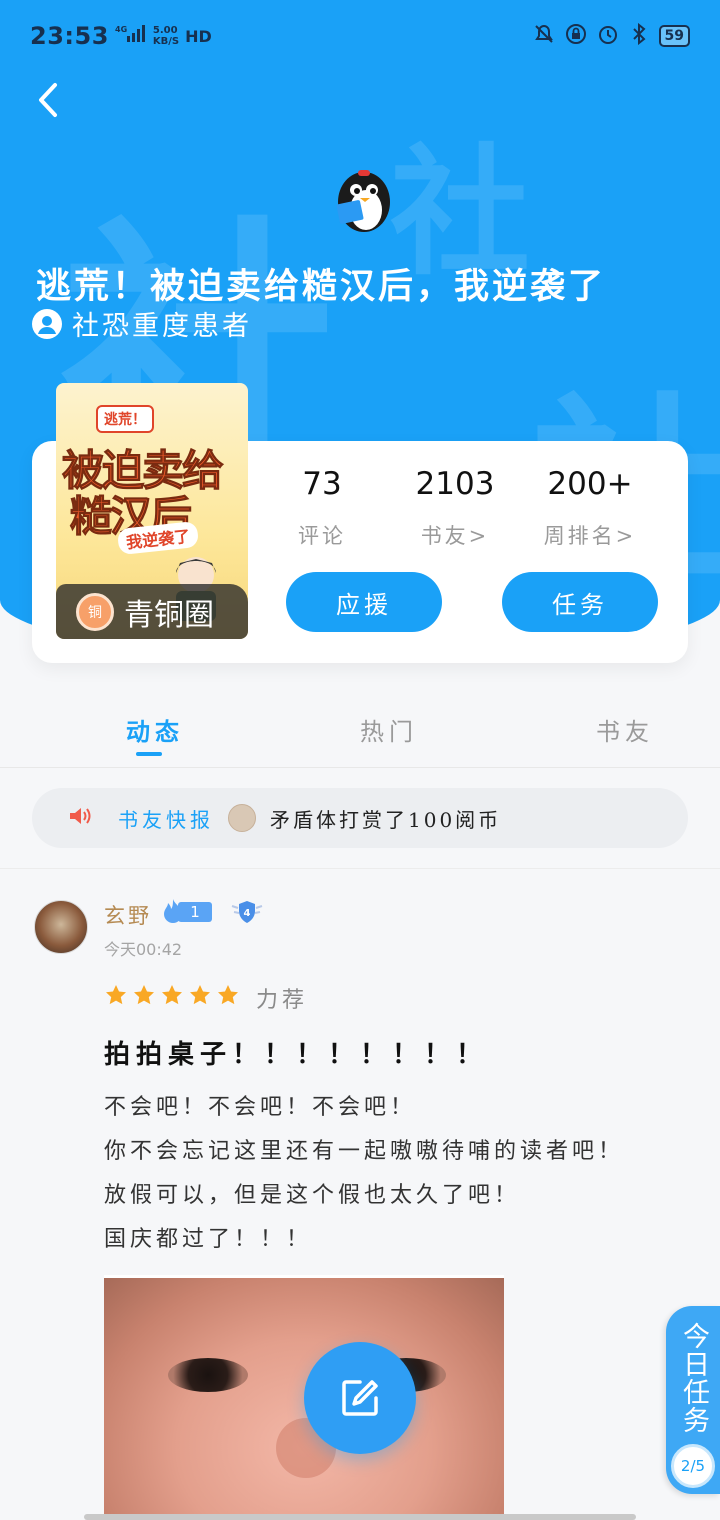  What do you see at coordinates (208, 1239) in the screenshot?
I see `post-line: 国庆都过了！！！` at bounding box center [208, 1239].